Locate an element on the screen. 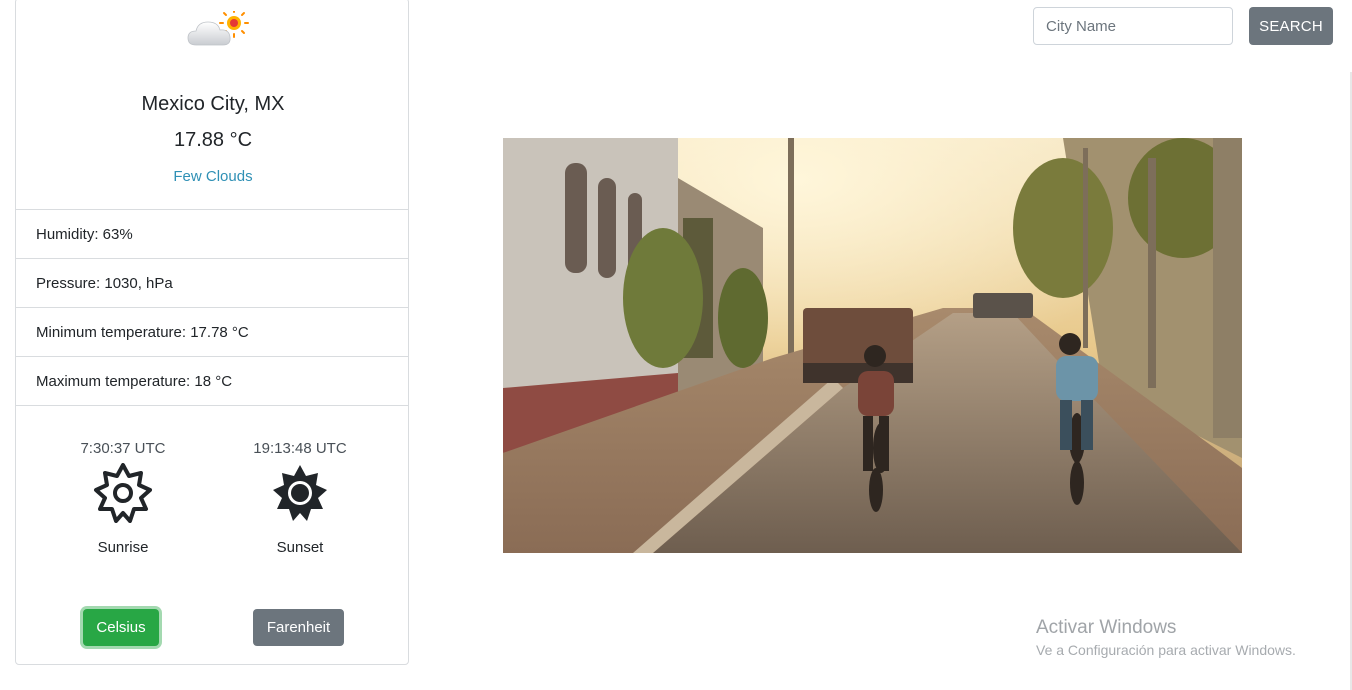  sunrise-block: 7:30:37 UTC Sunrise is located at coordinates (123, 498).